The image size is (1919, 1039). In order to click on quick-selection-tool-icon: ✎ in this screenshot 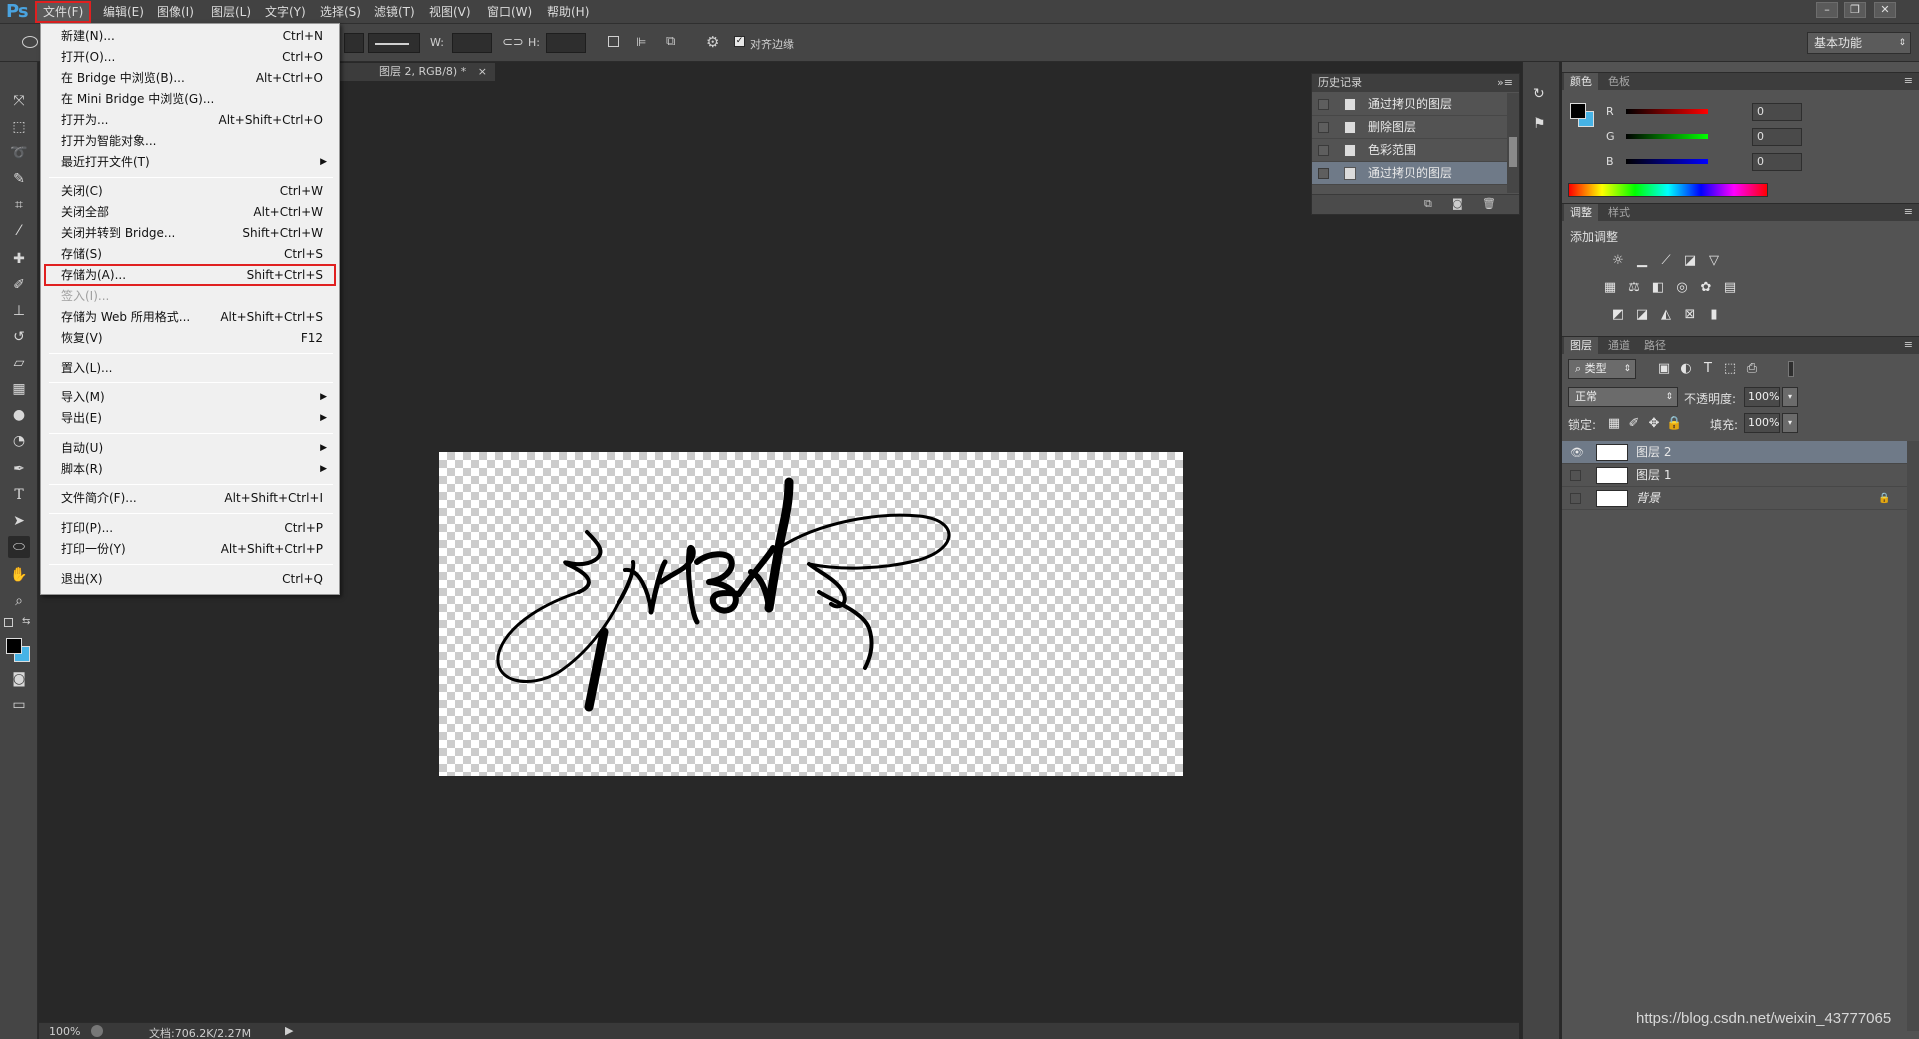, I will do `click(19, 179)`.